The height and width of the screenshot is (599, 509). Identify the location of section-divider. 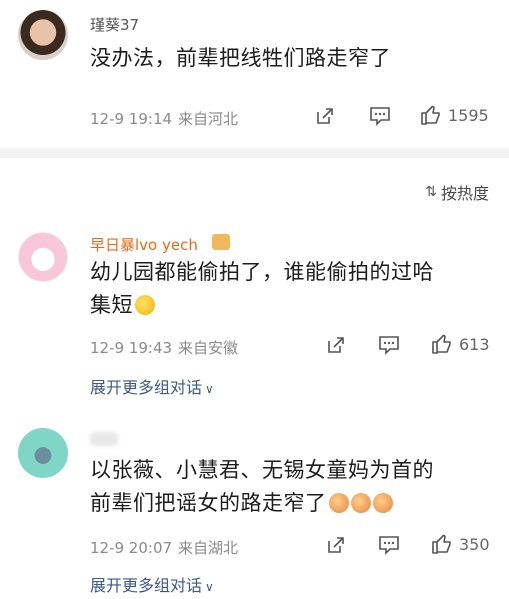
(254, 153).